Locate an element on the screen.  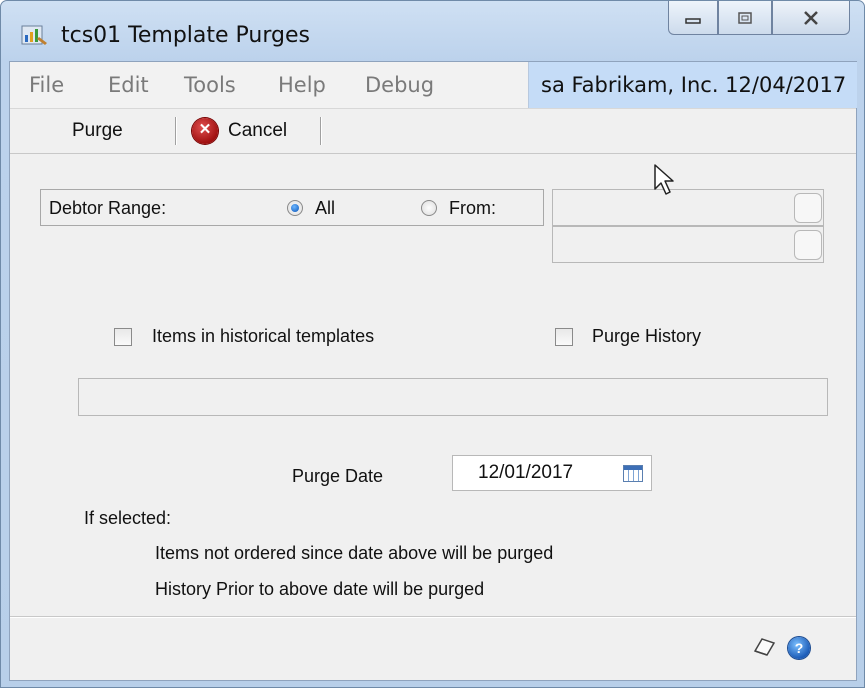
if-selected-label: If selected: is located at coordinates (128, 518).